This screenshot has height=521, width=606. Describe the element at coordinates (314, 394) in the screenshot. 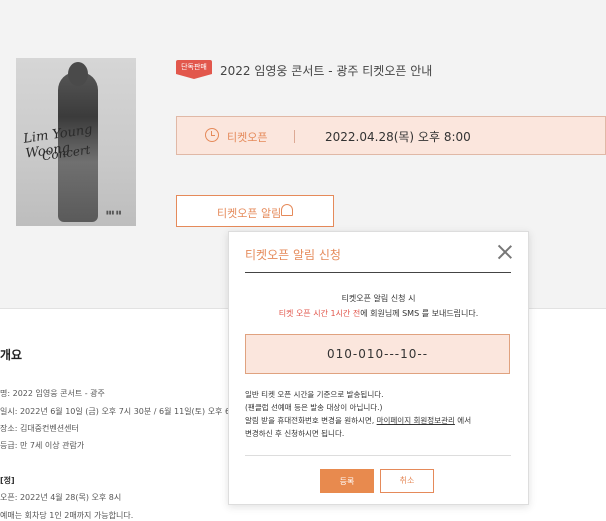

I see `modal-note-1: 일반 티켓 오픈 시간을 기준으로 발송됩니다.` at that location.